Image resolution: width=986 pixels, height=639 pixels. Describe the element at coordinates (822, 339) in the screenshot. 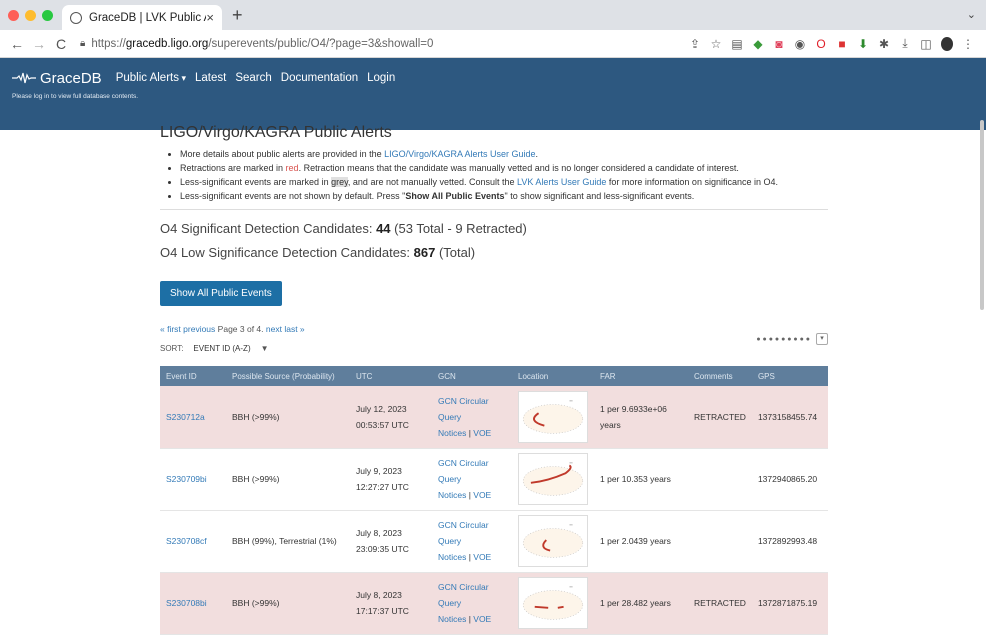

I see `column-dropdown-icon: ▾` at that location.